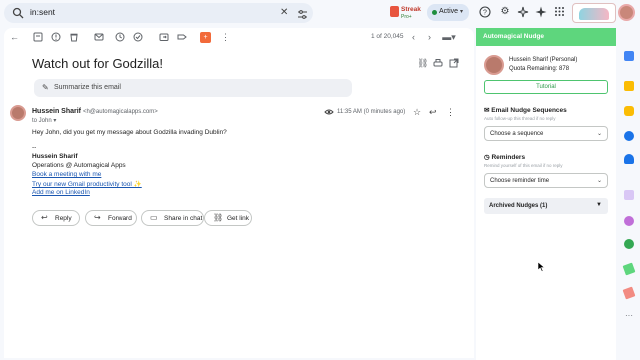  Describe the element at coordinates (508, 157) in the screenshot. I see `reminders-title: Reminders` at that location.